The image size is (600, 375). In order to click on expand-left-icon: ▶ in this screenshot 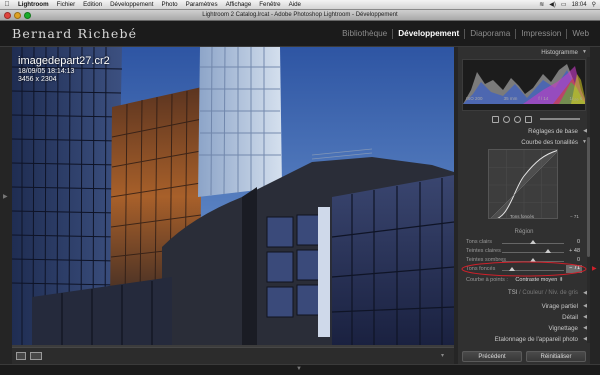, I will do `click(5, 196)`.